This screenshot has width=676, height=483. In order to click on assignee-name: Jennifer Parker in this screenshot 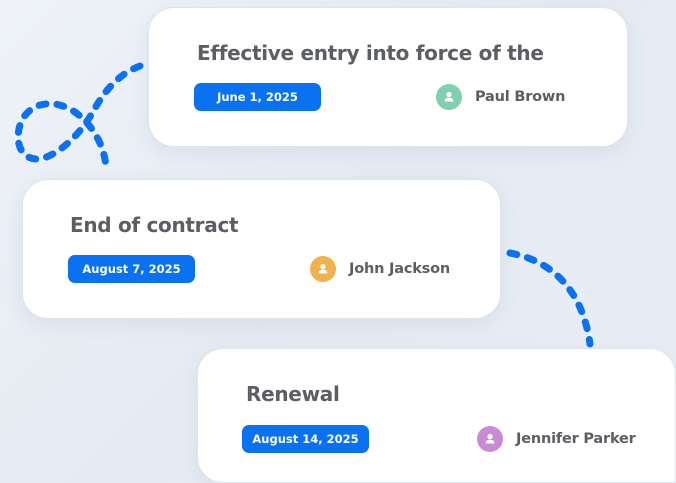, I will do `click(576, 439)`.